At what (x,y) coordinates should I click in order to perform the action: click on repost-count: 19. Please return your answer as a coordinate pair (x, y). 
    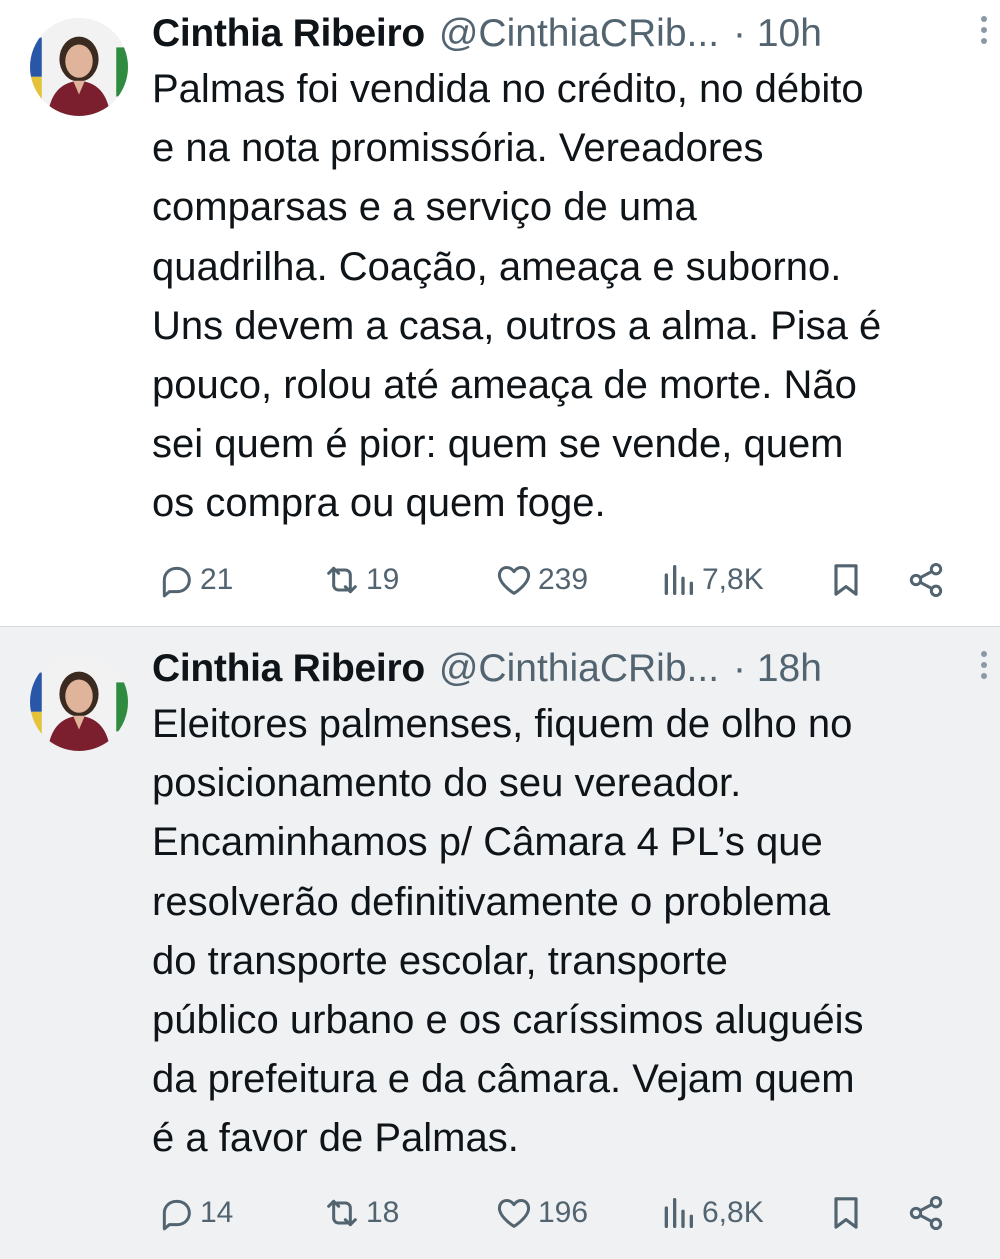
    Looking at the image, I should click on (383, 579).